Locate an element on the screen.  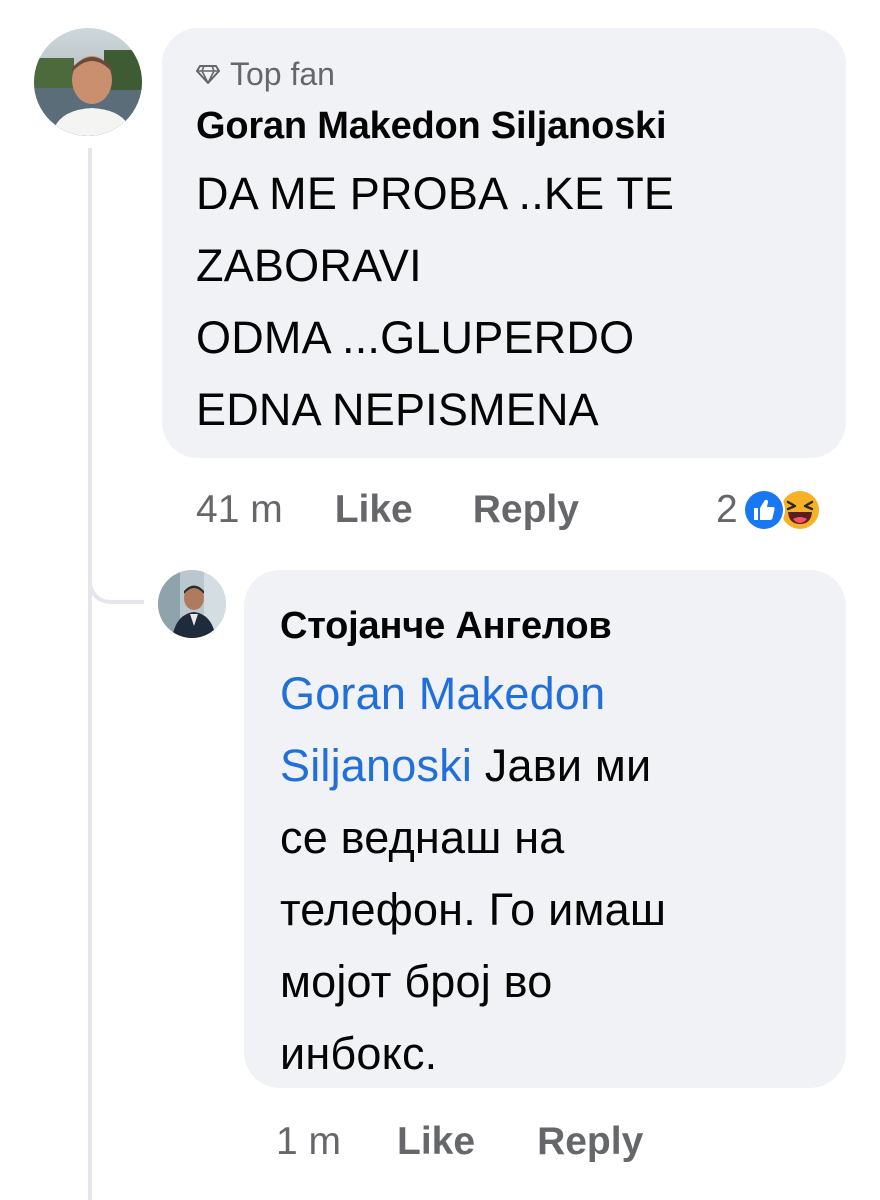
reply-line: мојот број во is located at coordinates (416, 981).